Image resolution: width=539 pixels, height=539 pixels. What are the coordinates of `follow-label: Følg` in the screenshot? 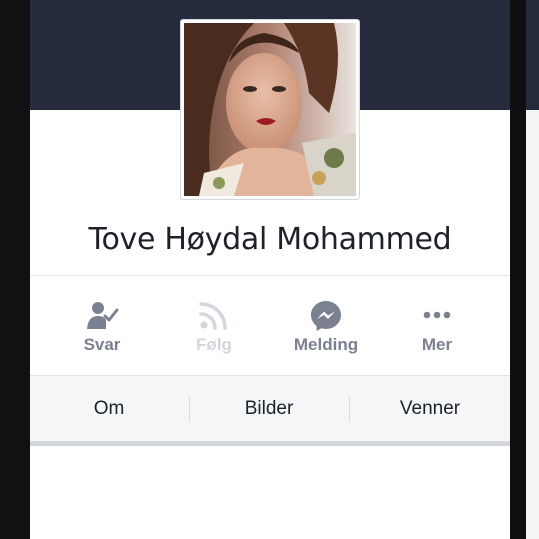 It's located at (214, 344).